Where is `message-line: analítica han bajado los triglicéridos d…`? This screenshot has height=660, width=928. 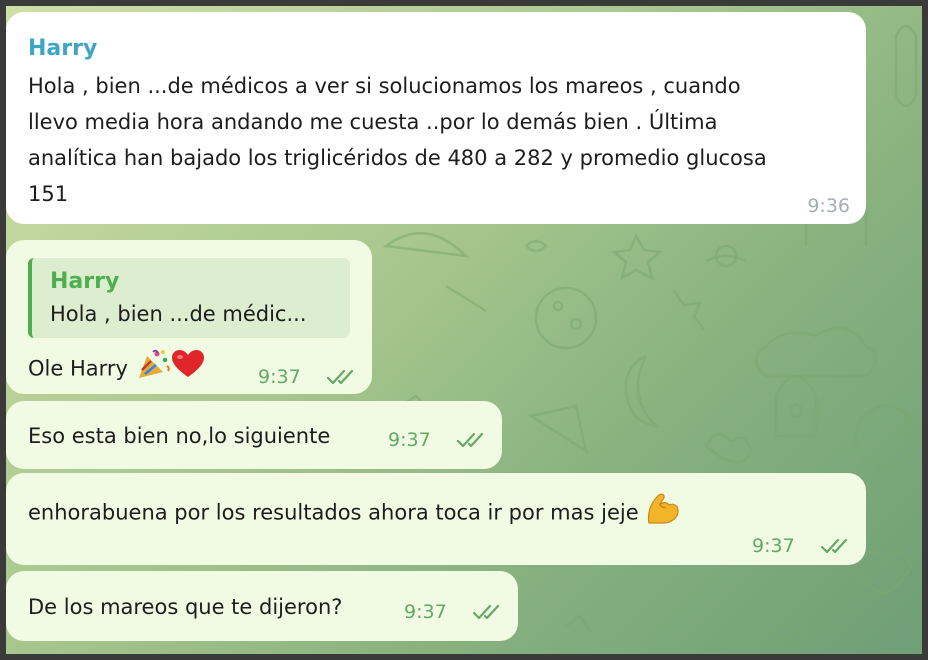 message-line: analítica han bajado los triglicéridos d… is located at coordinates (397, 158).